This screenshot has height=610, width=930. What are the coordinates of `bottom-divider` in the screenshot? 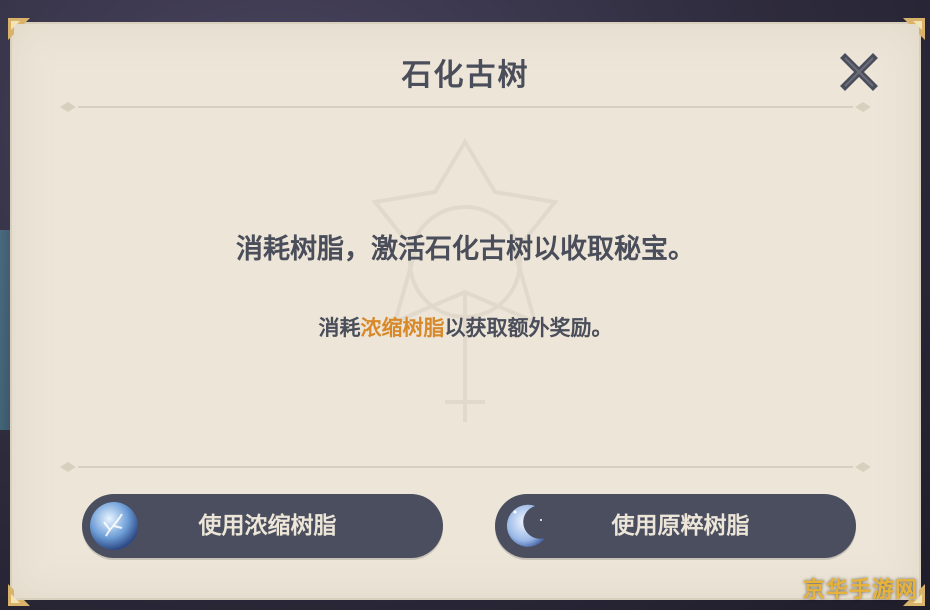 It's located at (465, 467).